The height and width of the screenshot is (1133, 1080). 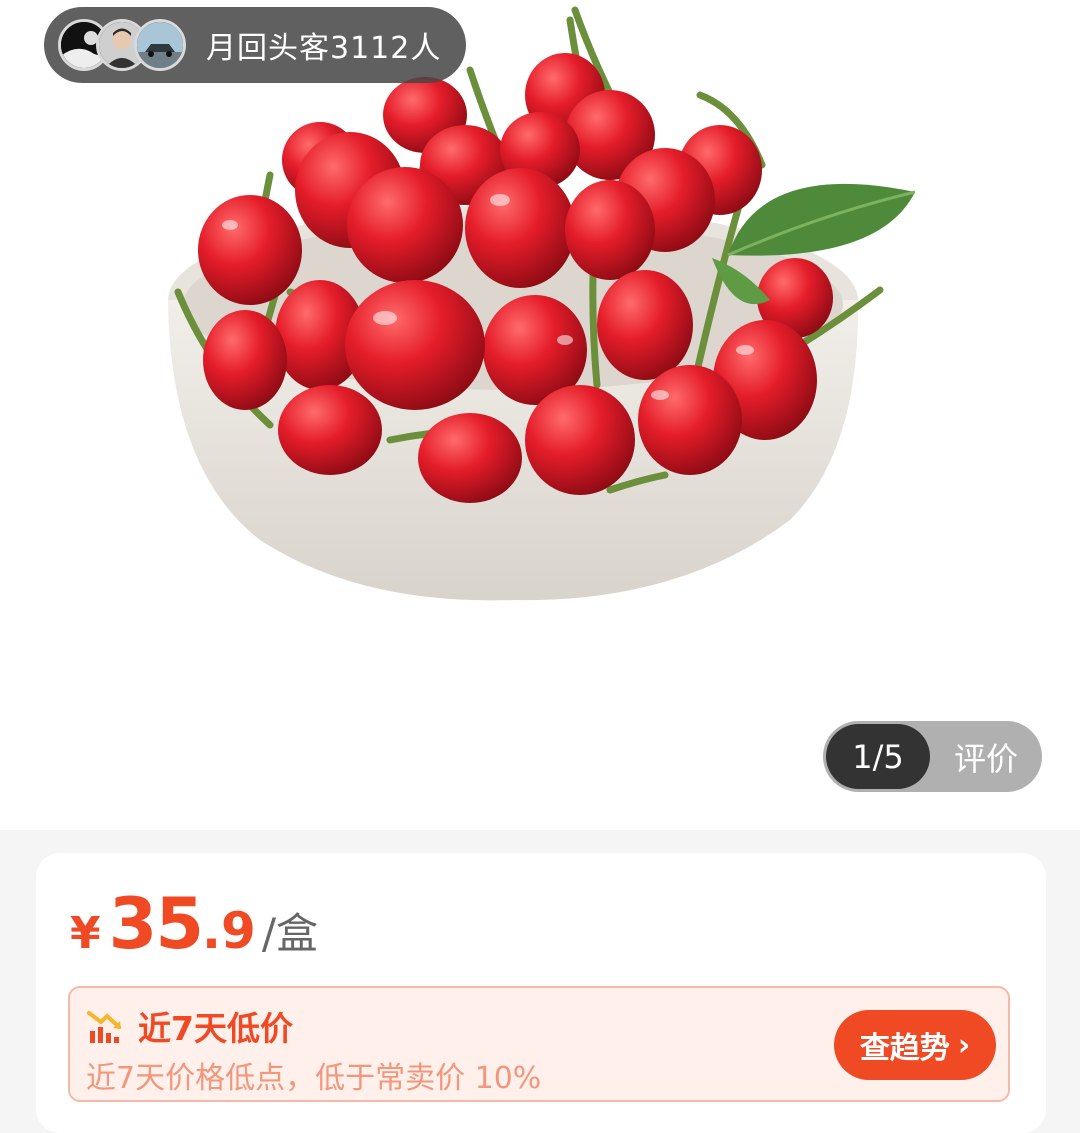 I want to click on price: ¥ 35 .9 /盒, so click(x=194, y=924).